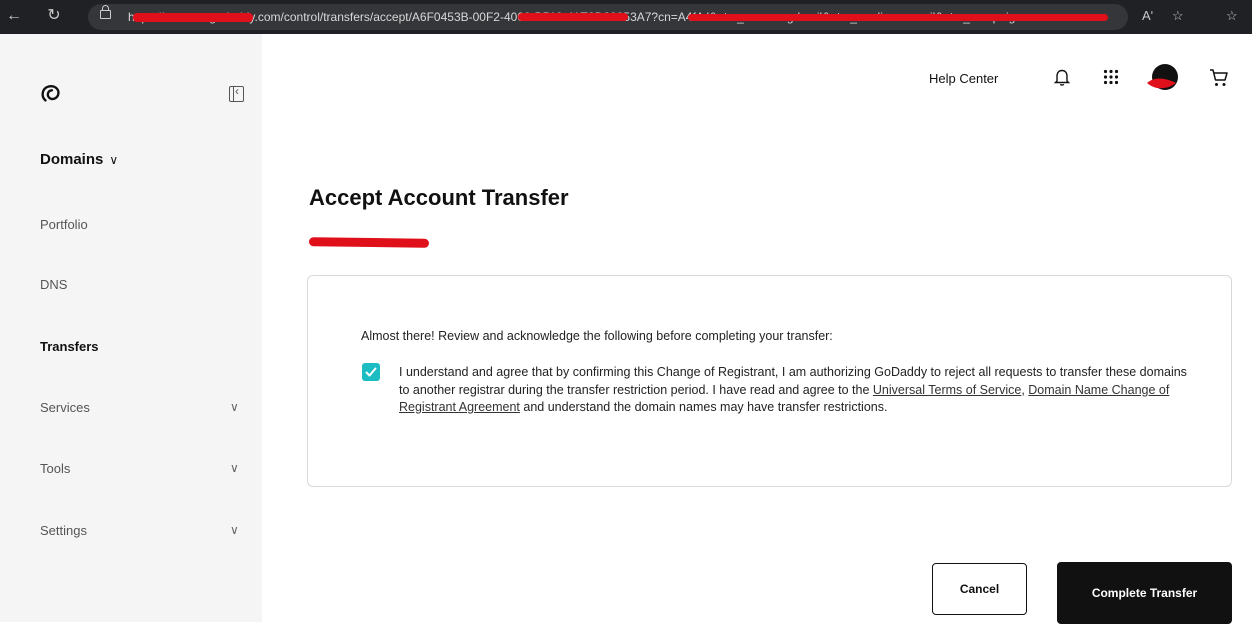  I want to click on favorites-bar-icon: ☆, so click(1232, 16).